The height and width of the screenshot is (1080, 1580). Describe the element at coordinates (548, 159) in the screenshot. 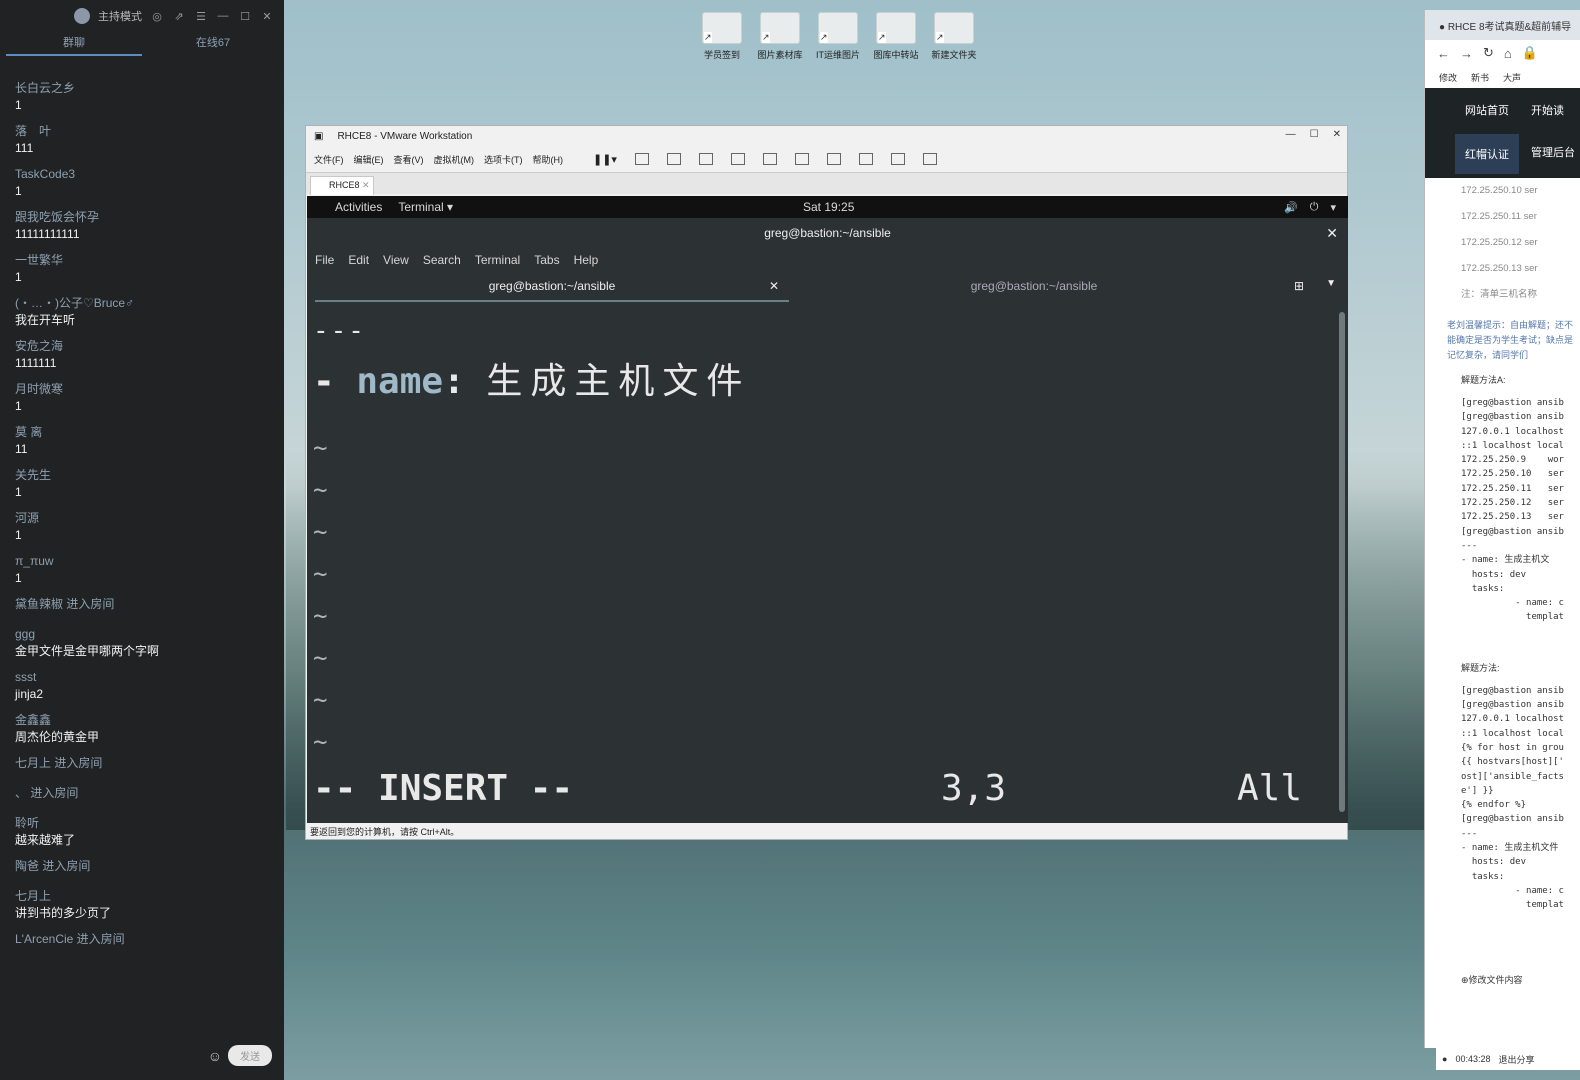

I see `menu-help: 帮助(H)` at that location.